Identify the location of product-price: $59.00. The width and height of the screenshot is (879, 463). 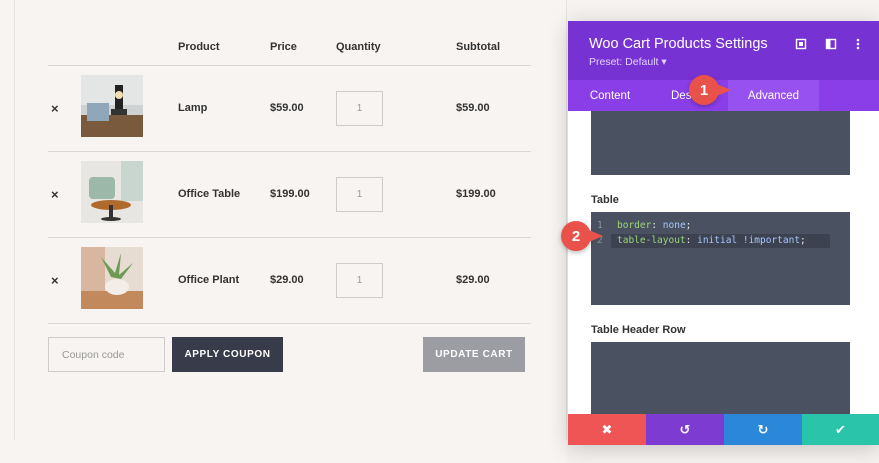
(287, 108).